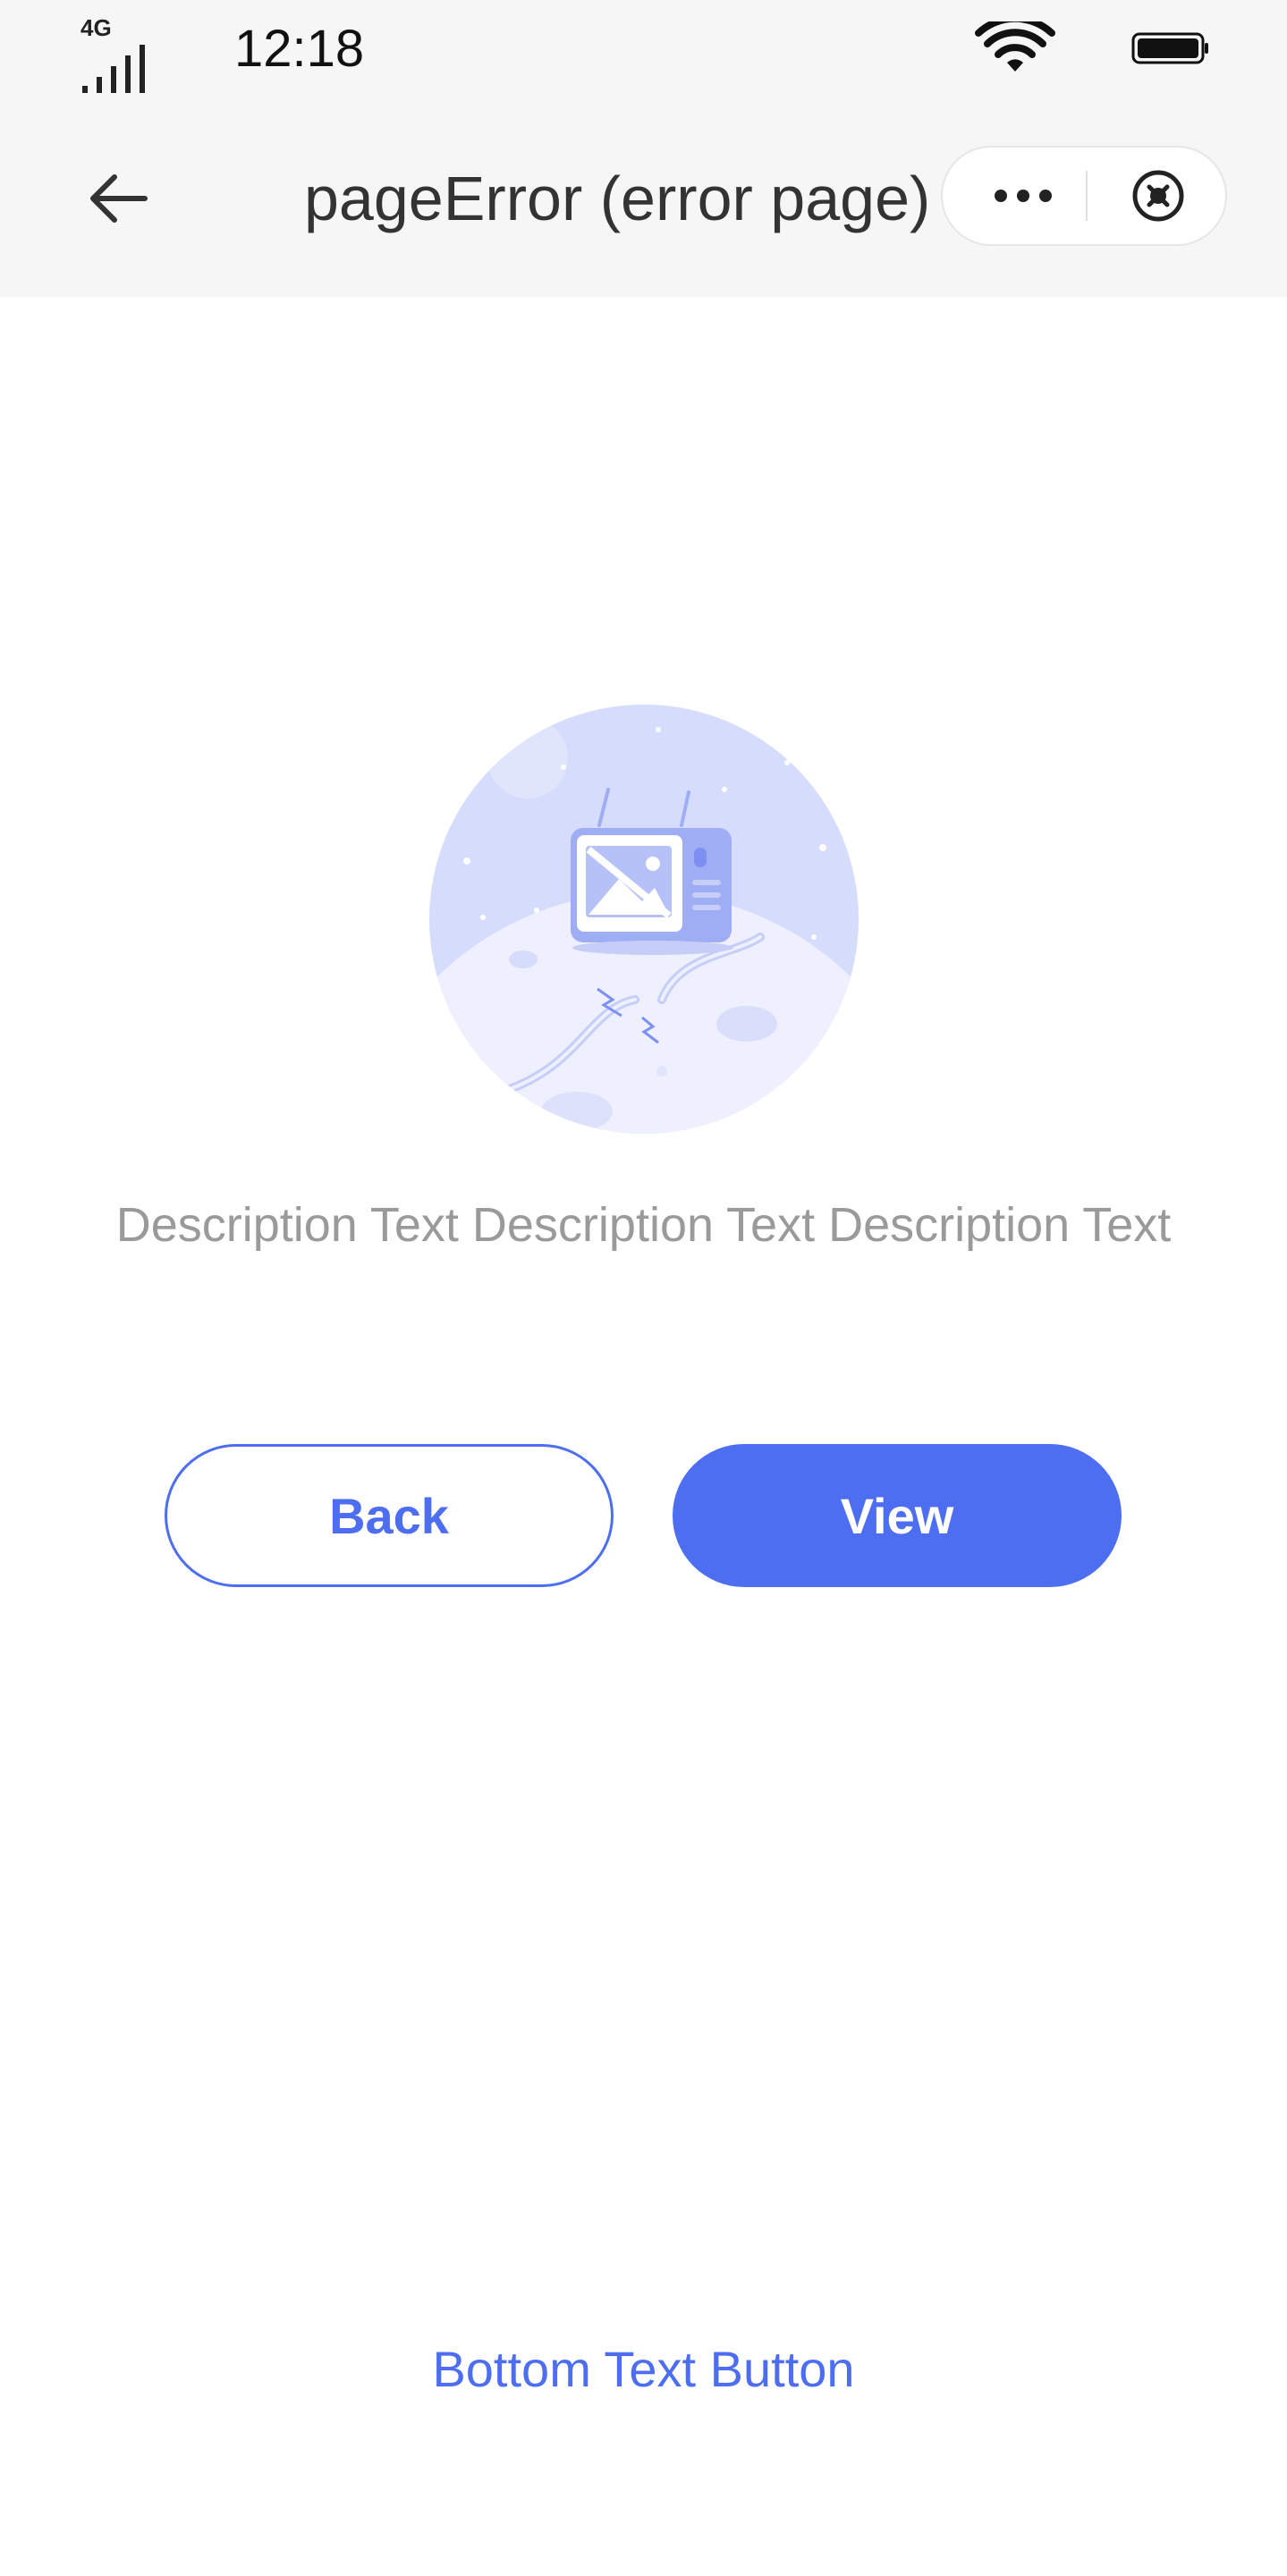 The height and width of the screenshot is (2576, 1287). I want to click on more-dots-icon, so click(1024, 196).